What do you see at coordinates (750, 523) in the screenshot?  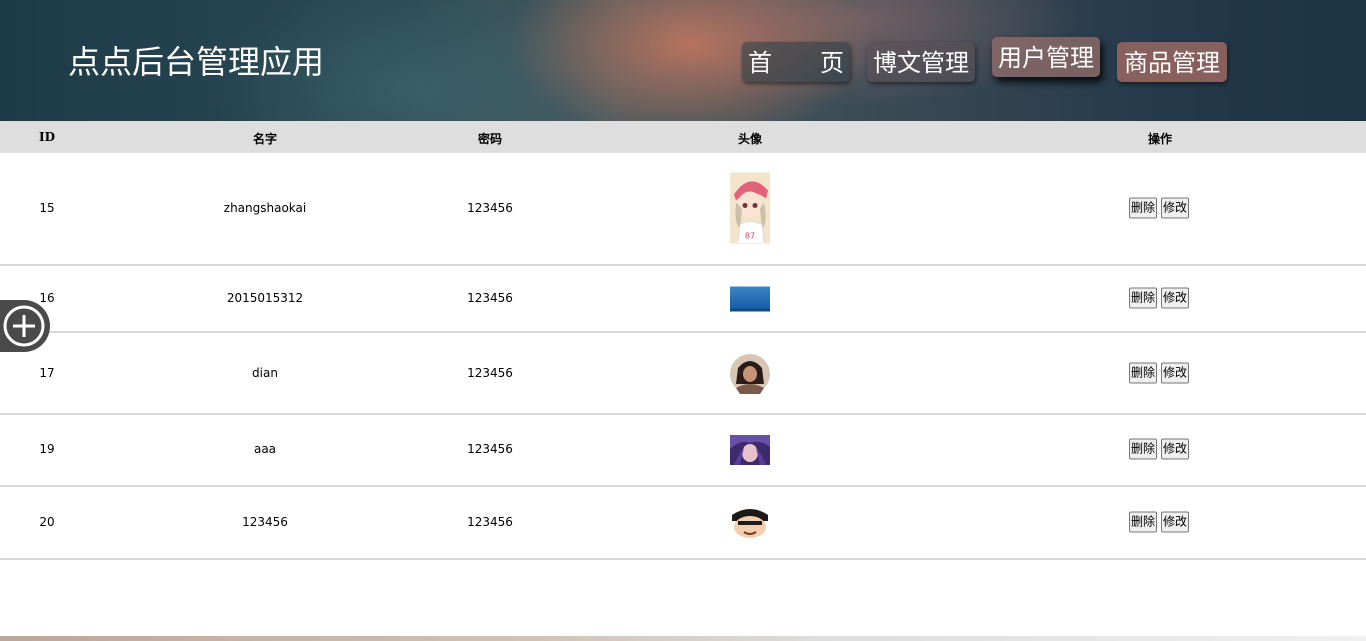 I see `cartoon-face-avatar` at bounding box center [750, 523].